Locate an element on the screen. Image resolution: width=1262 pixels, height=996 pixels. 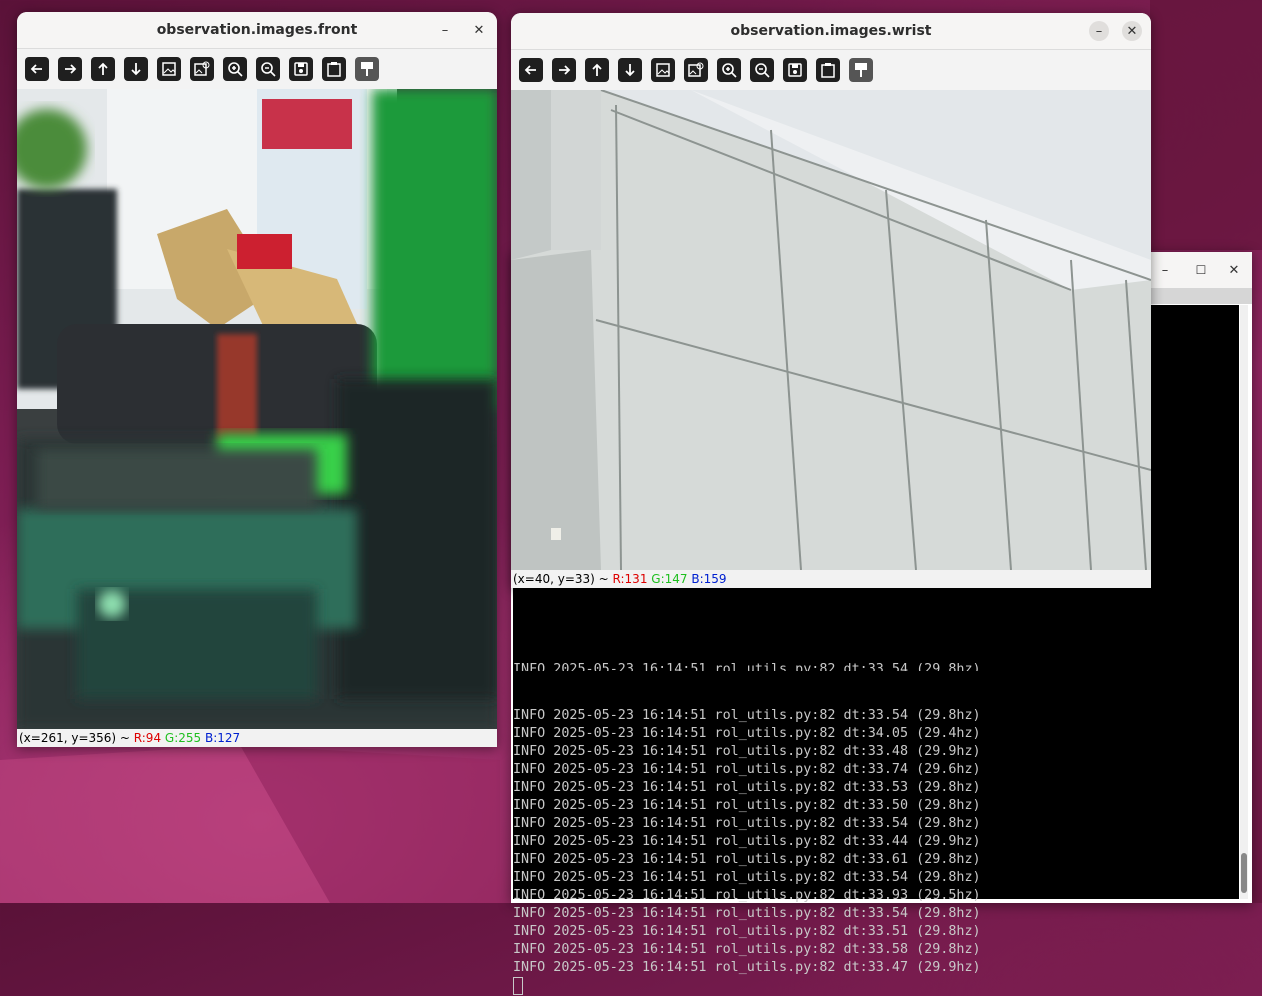
cursor-coords: (x=40, y=33) ~ is located at coordinates (563, 579).